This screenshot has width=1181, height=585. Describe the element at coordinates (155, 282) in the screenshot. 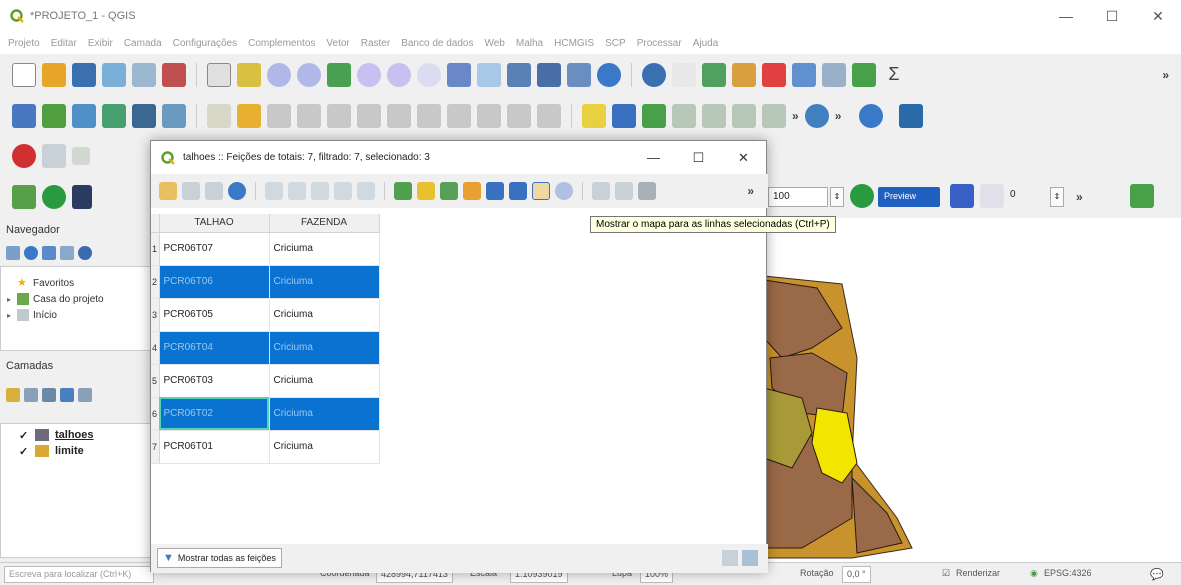

I see `row-number: 2` at that location.